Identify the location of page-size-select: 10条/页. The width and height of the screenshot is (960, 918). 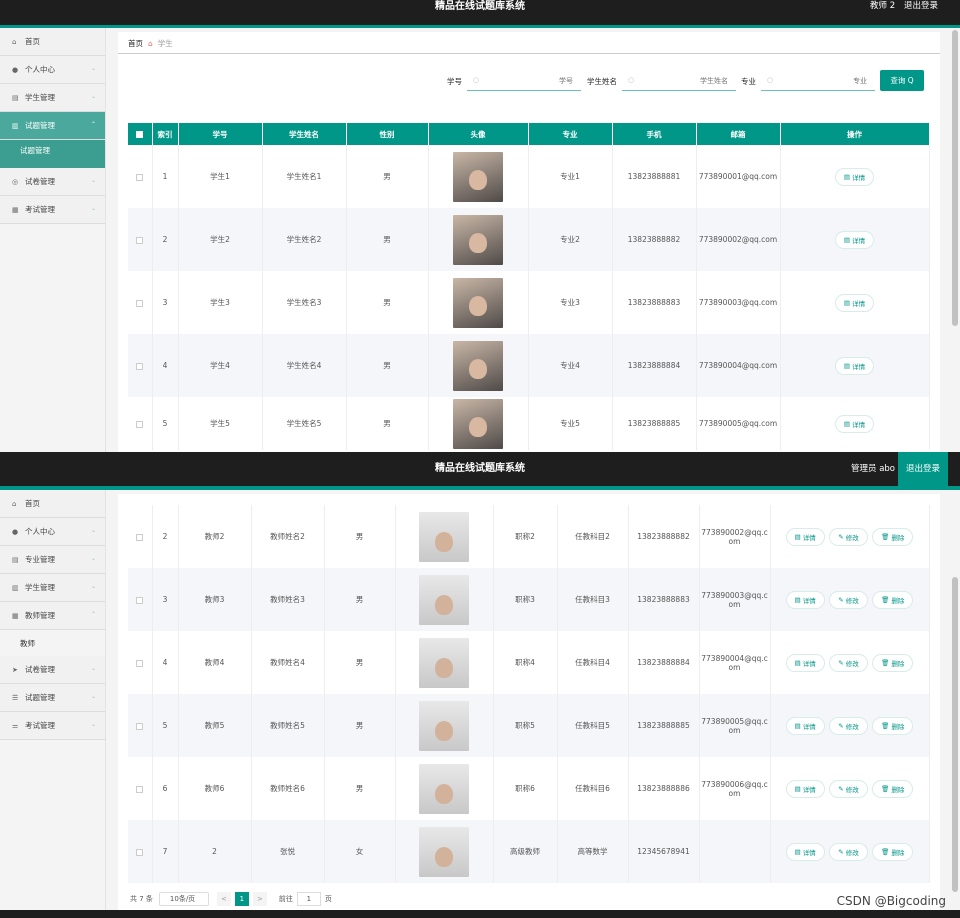
(183, 899).